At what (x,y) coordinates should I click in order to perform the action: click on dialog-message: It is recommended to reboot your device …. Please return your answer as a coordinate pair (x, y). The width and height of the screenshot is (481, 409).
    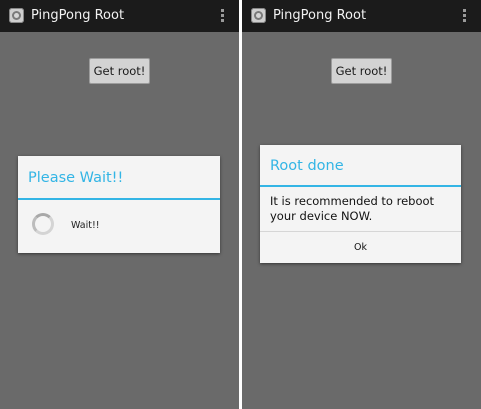
    Looking at the image, I should click on (352, 208).